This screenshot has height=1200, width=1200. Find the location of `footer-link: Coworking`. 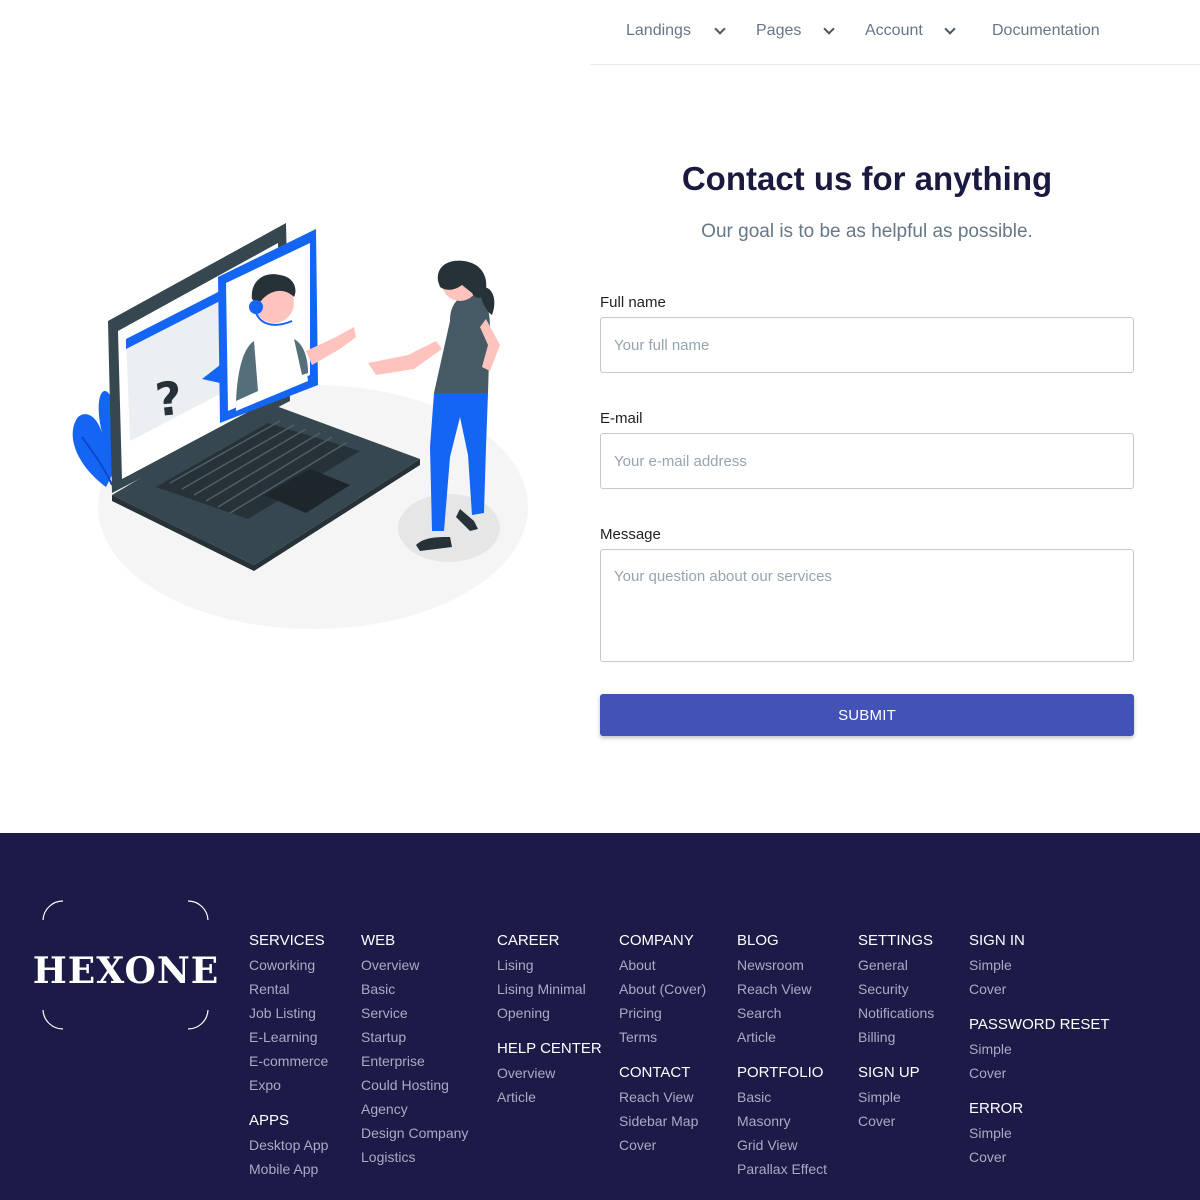

footer-link: Coworking is located at coordinates (288, 965).